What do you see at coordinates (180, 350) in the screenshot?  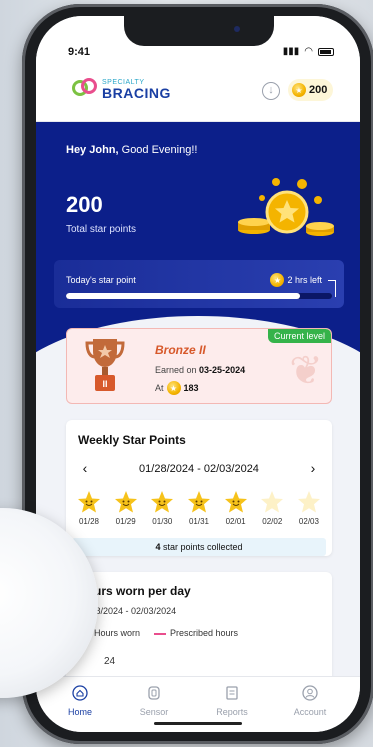 I see `level-name: Bronze II` at bounding box center [180, 350].